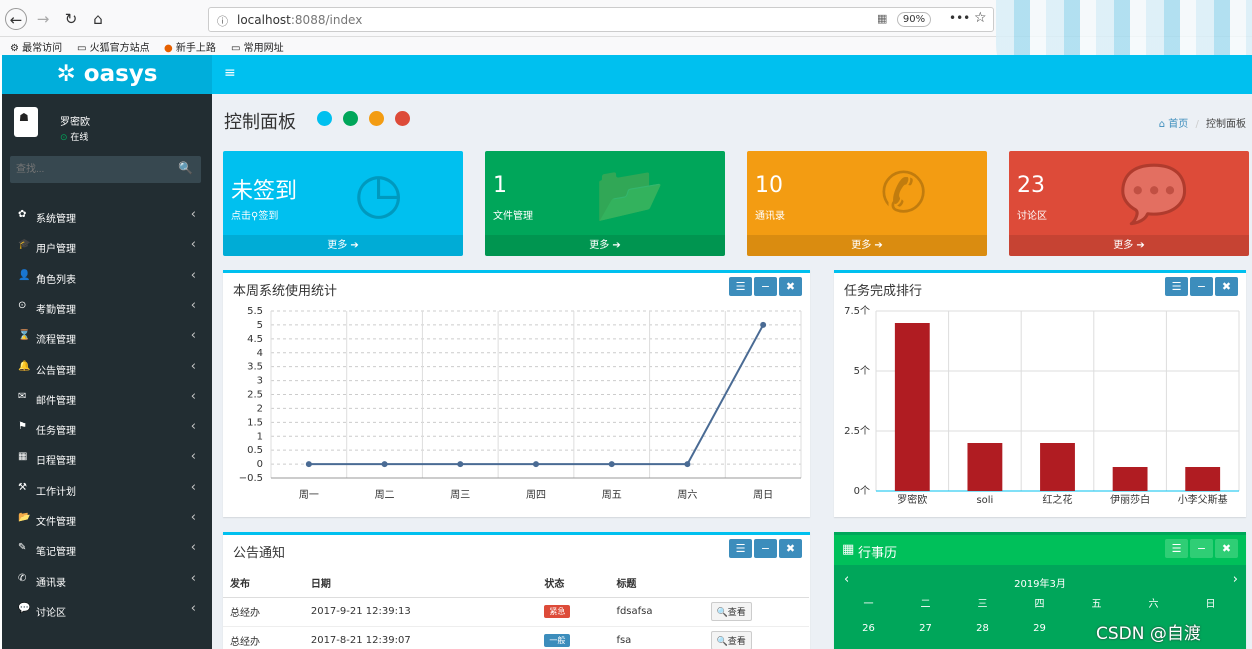 The height and width of the screenshot is (649, 1252). I want to click on sidebar-item: ✉ 邮件管理 ‹, so click(107, 398).